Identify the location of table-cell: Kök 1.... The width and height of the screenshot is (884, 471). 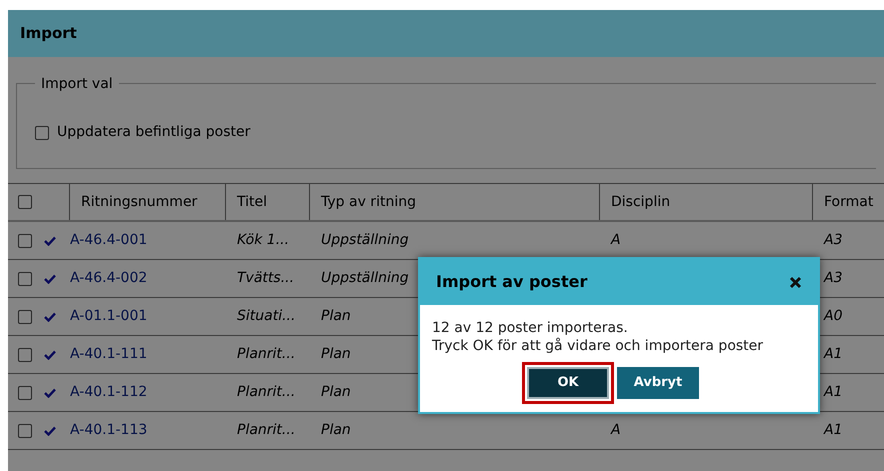
(263, 240).